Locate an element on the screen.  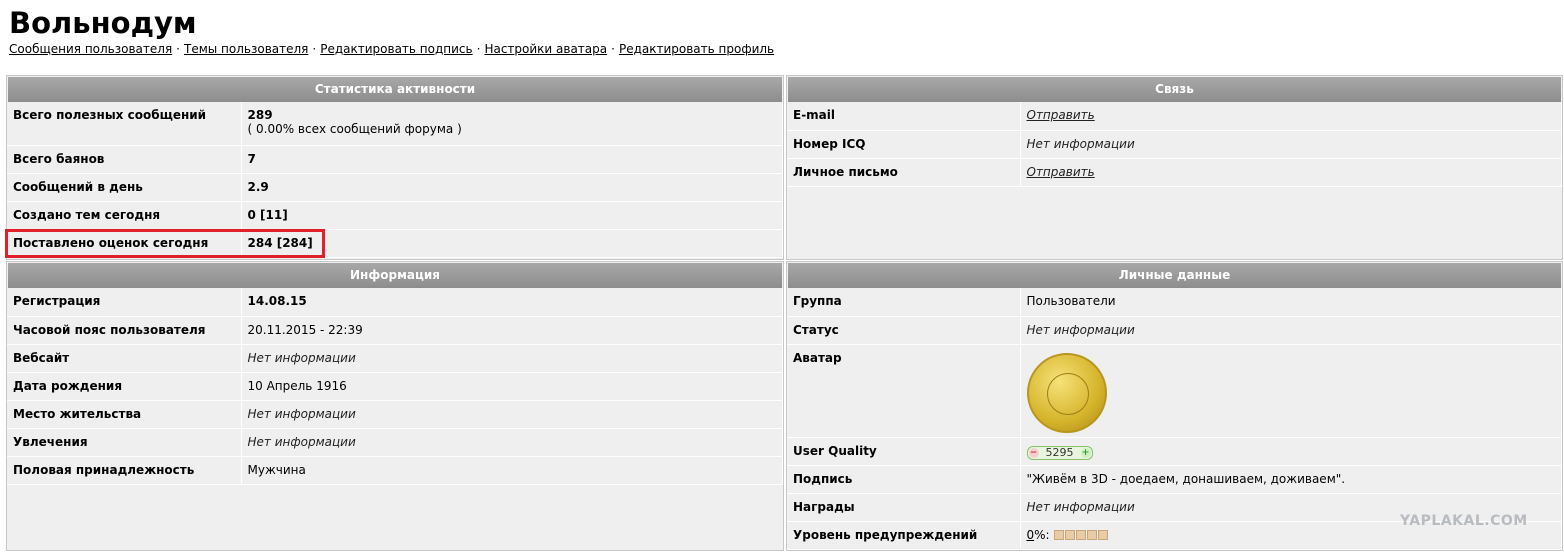
table-row: Аватар is located at coordinates (1174, 391).